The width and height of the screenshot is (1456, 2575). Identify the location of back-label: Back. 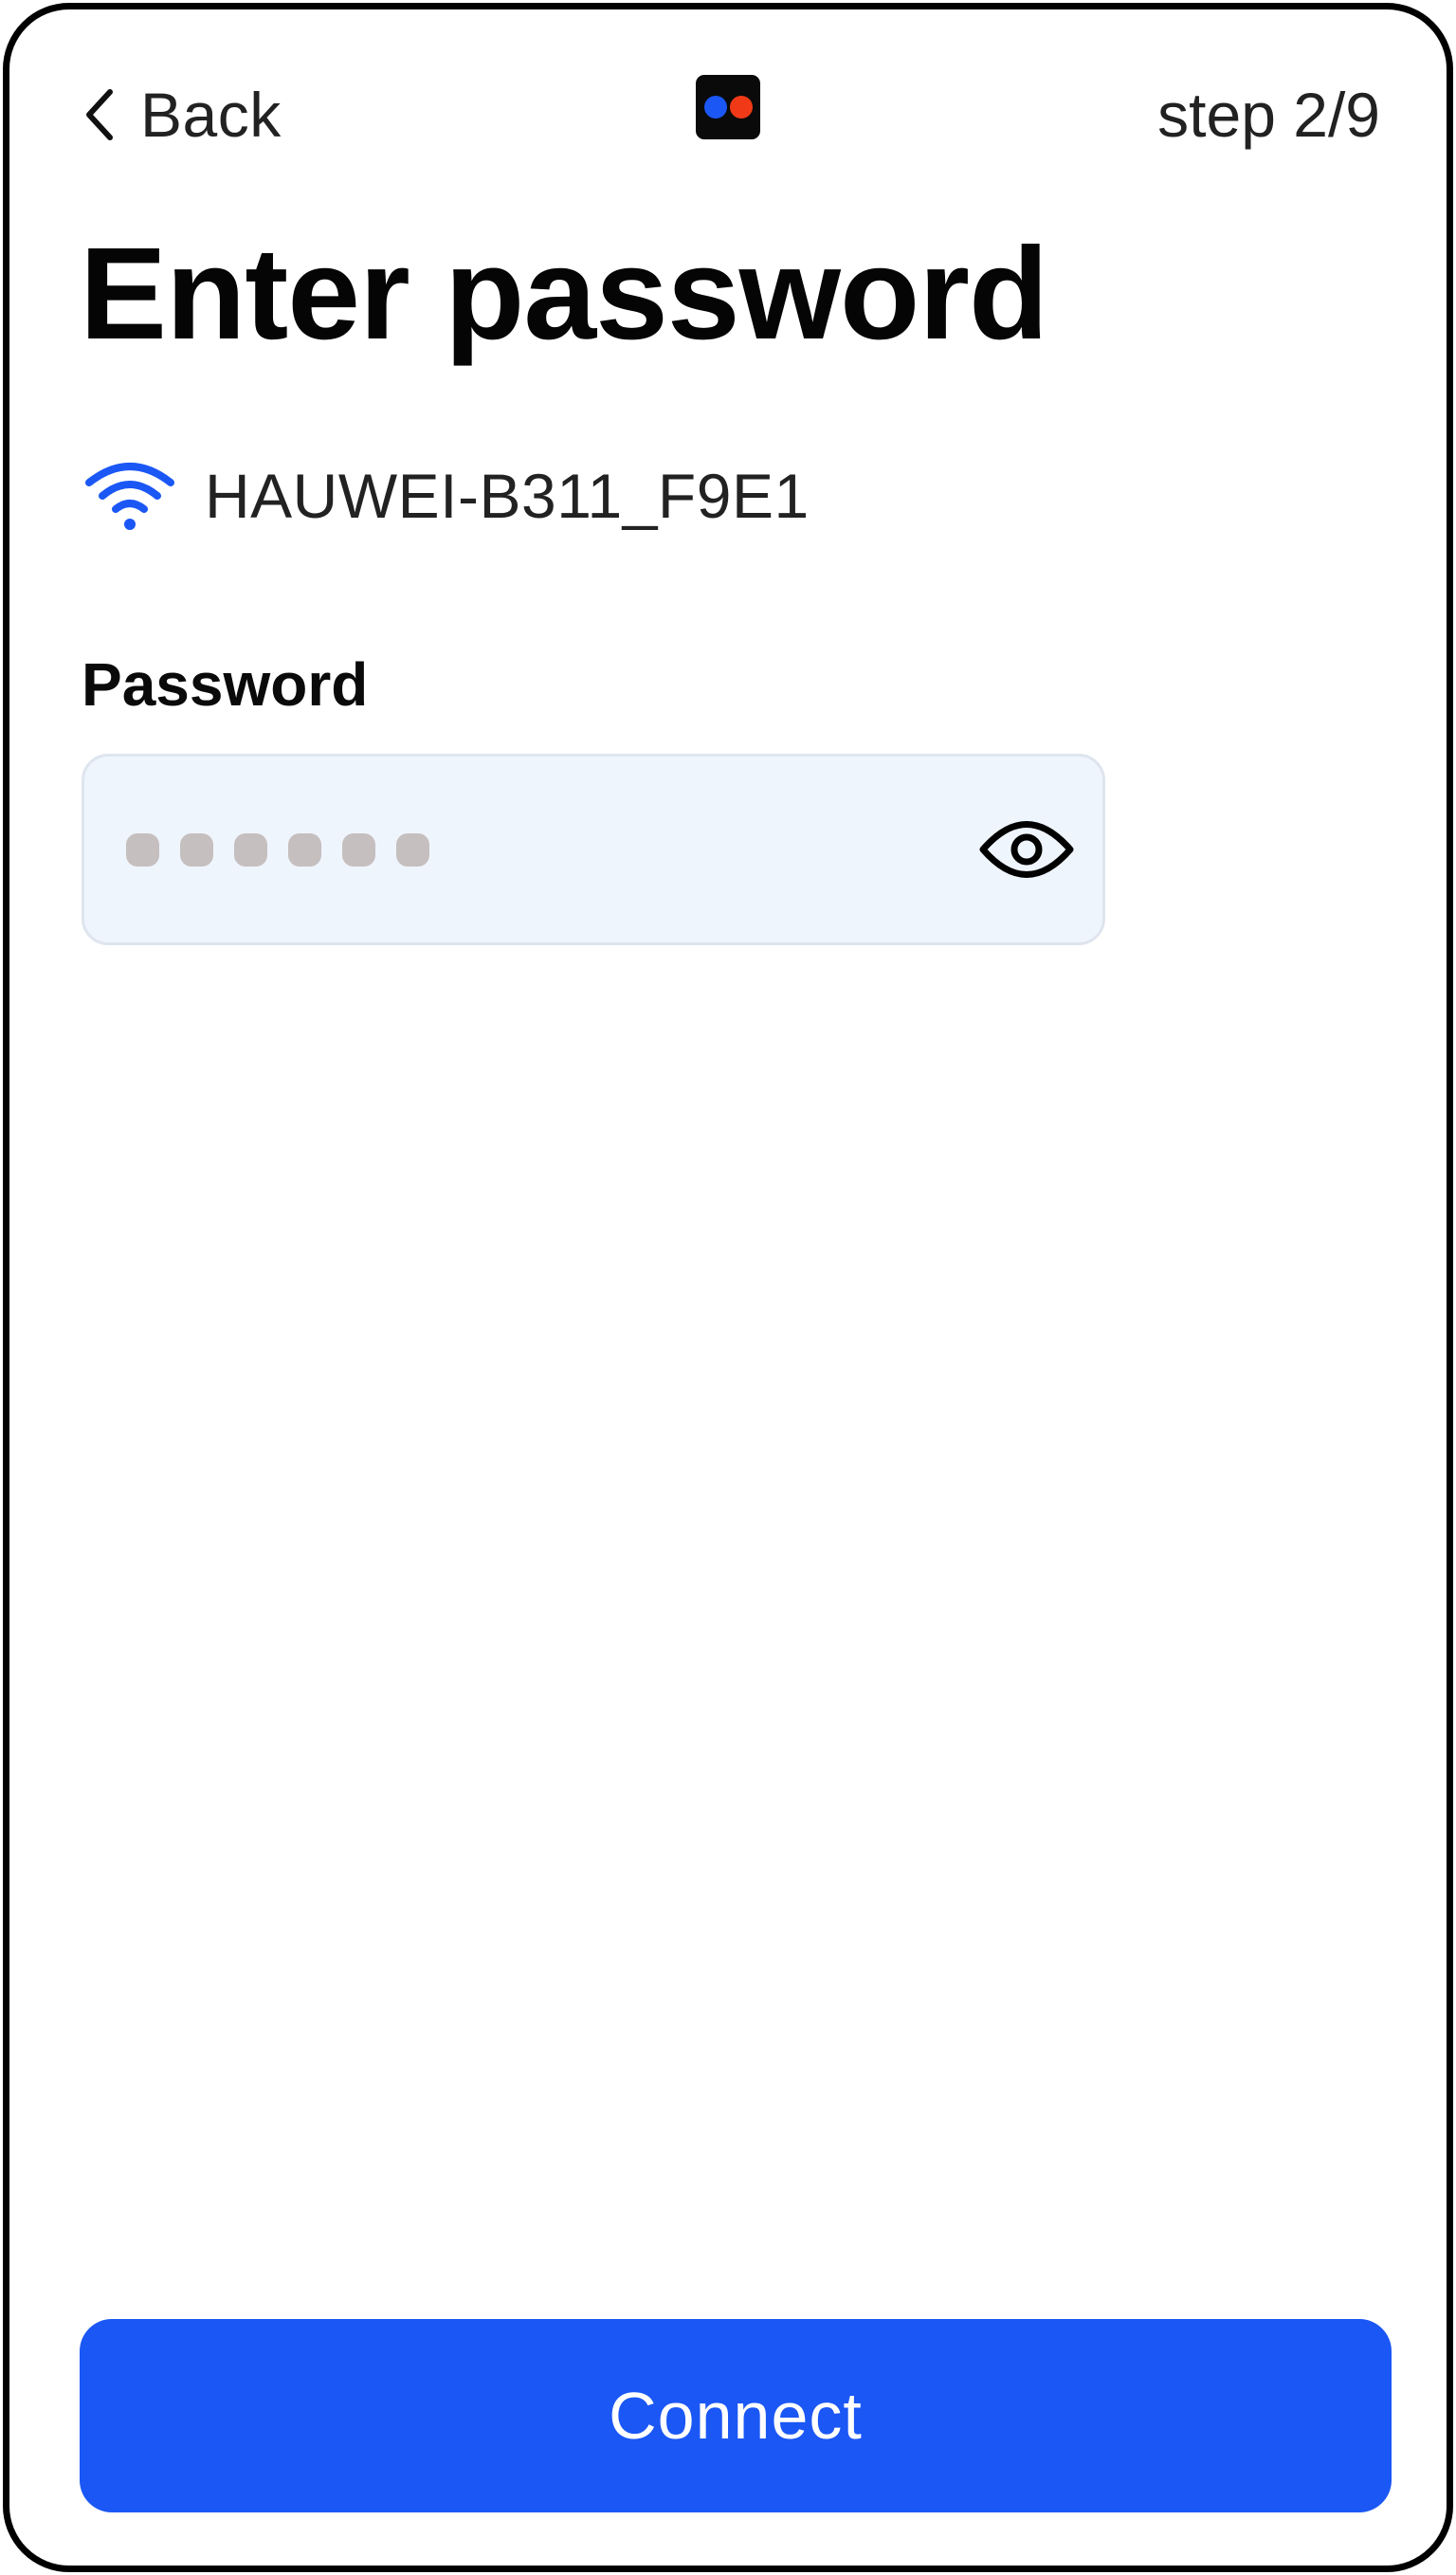
(211, 115).